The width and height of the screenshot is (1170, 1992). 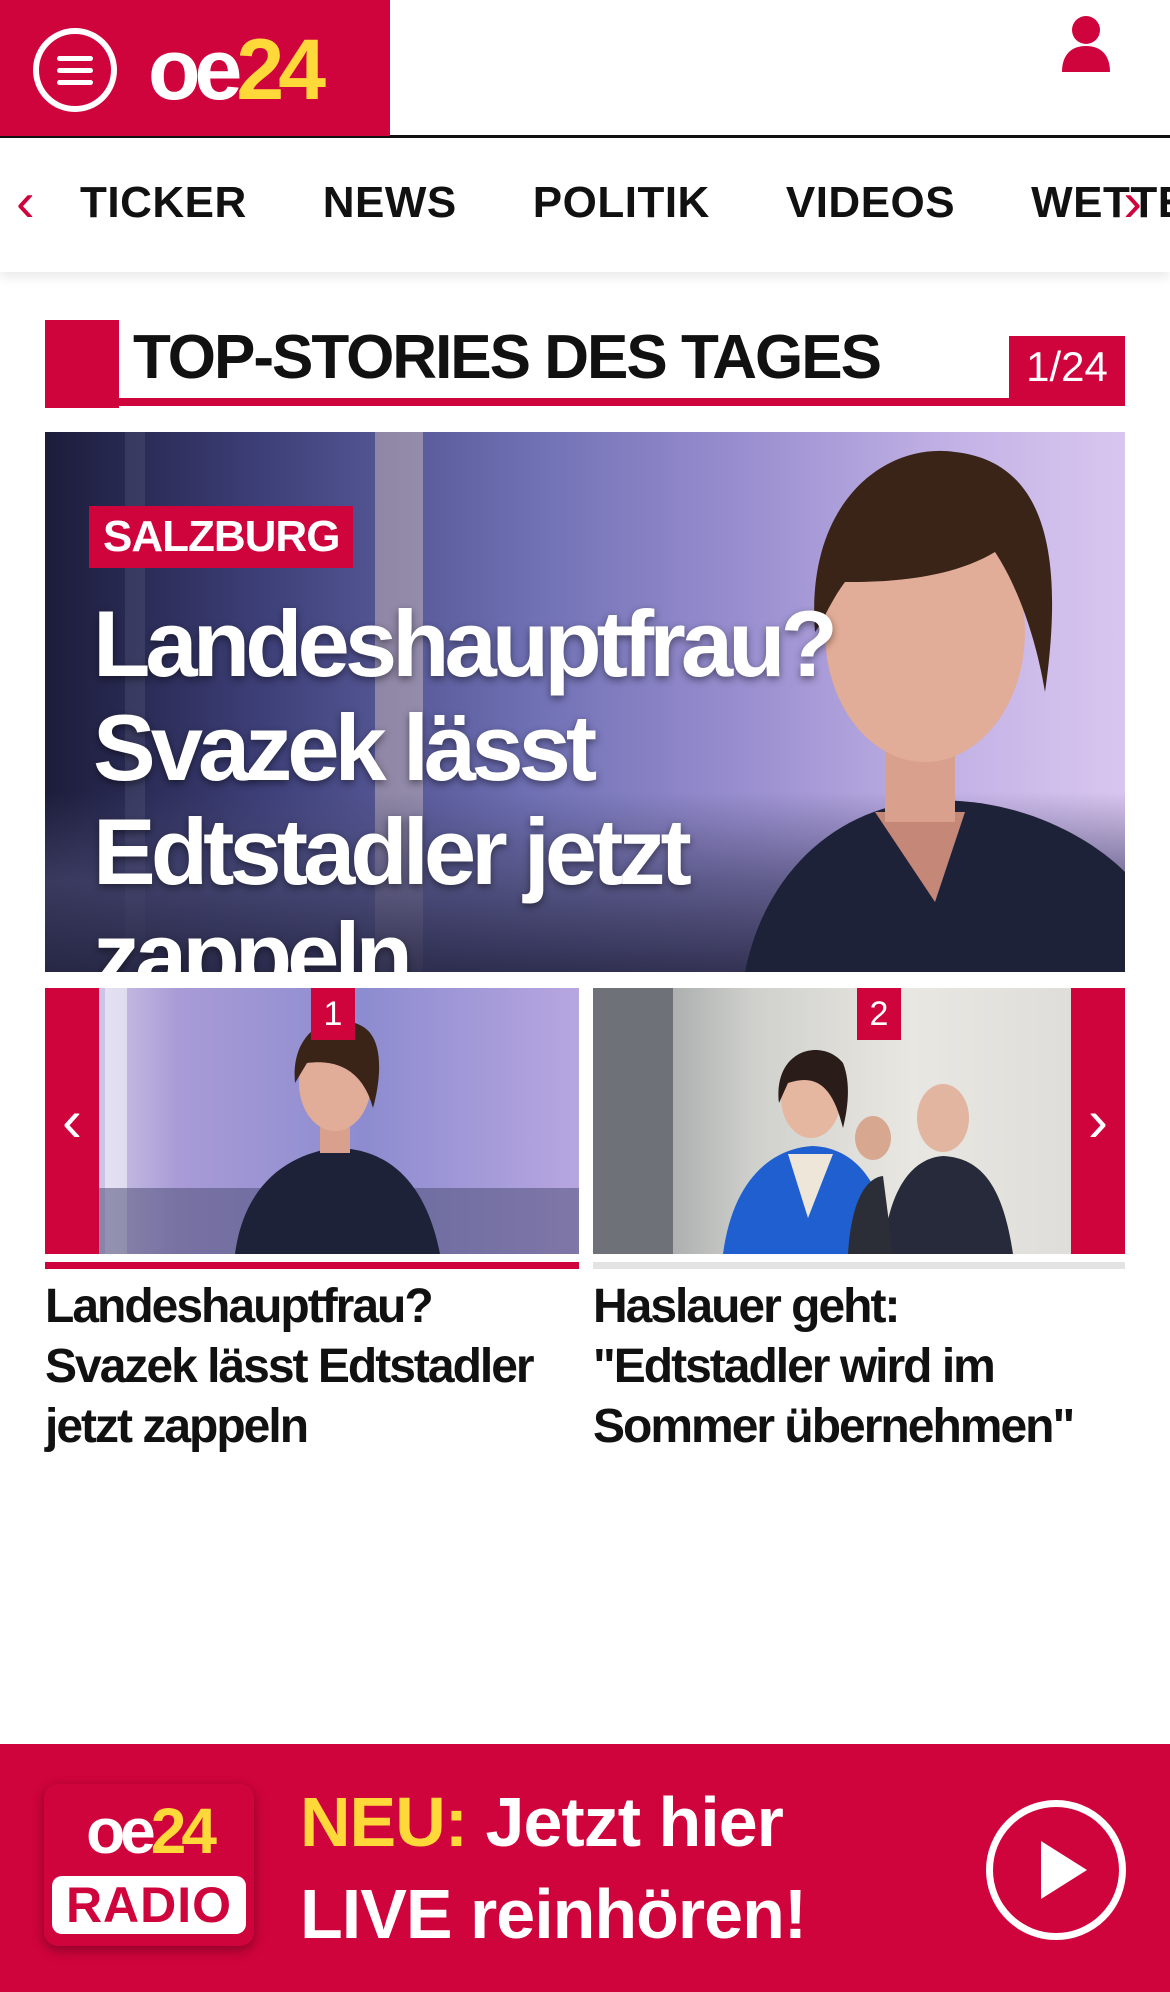 I want to click on radio-line2: LIVE reinhören!, so click(x=553, y=1914).